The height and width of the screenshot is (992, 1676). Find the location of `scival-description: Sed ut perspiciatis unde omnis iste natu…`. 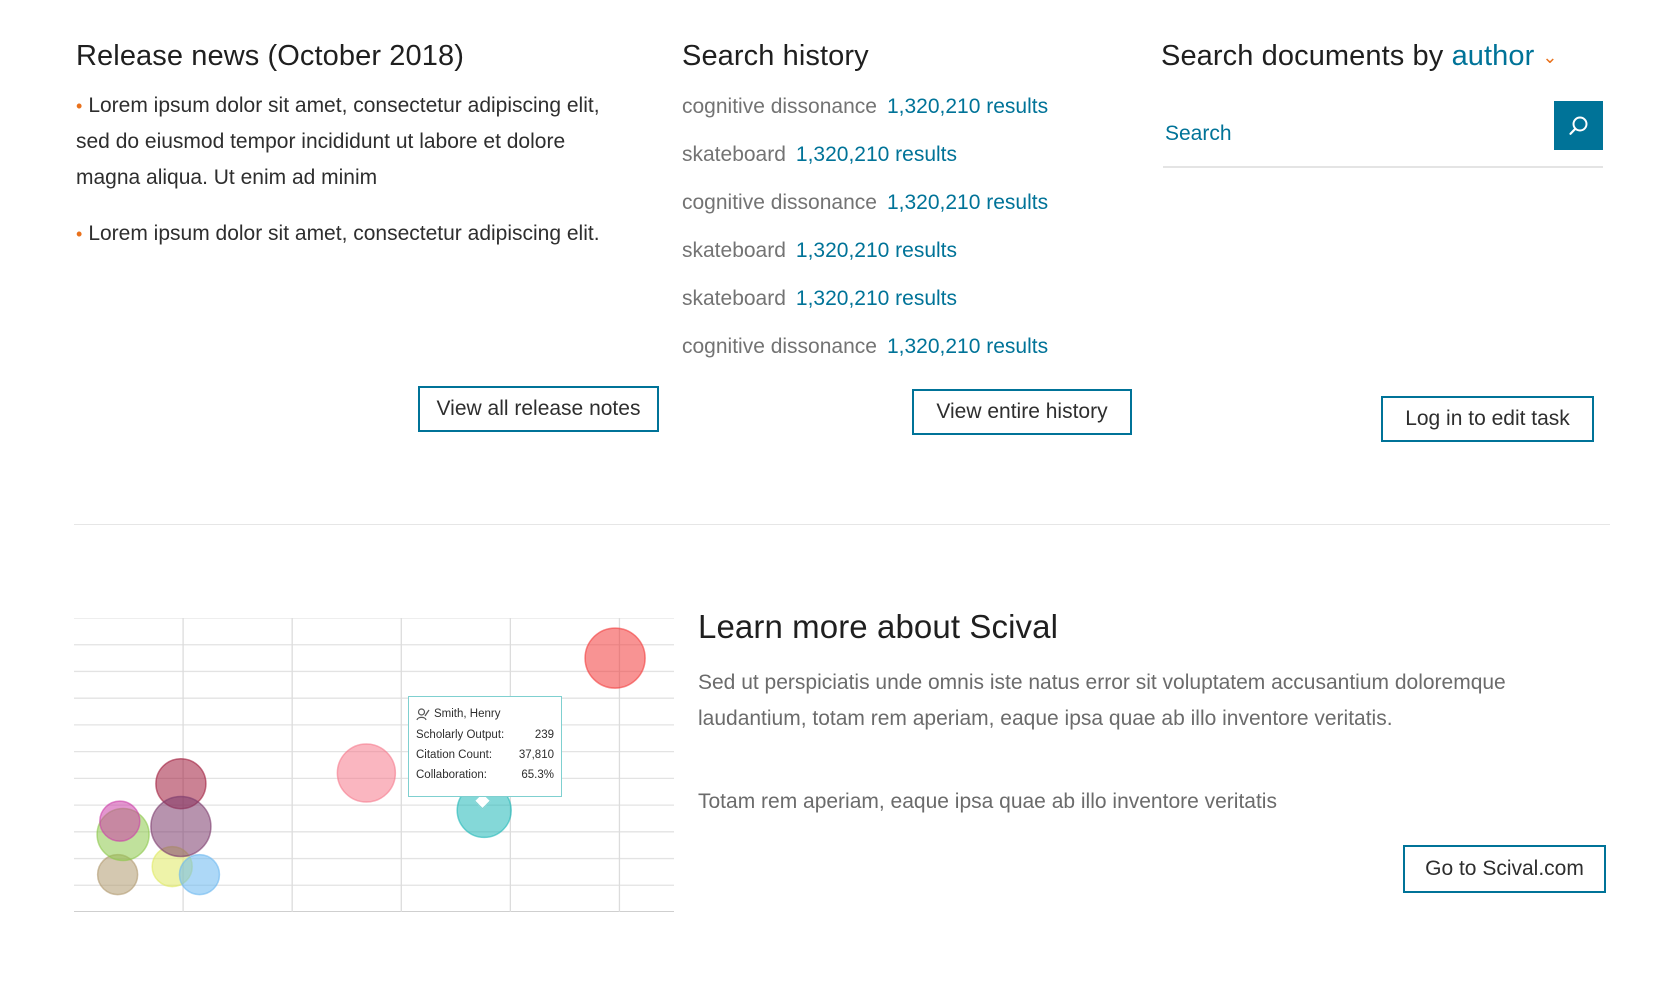

scival-description: Sed ut perspiciatis unde omnis iste natu… is located at coordinates (1102, 700).